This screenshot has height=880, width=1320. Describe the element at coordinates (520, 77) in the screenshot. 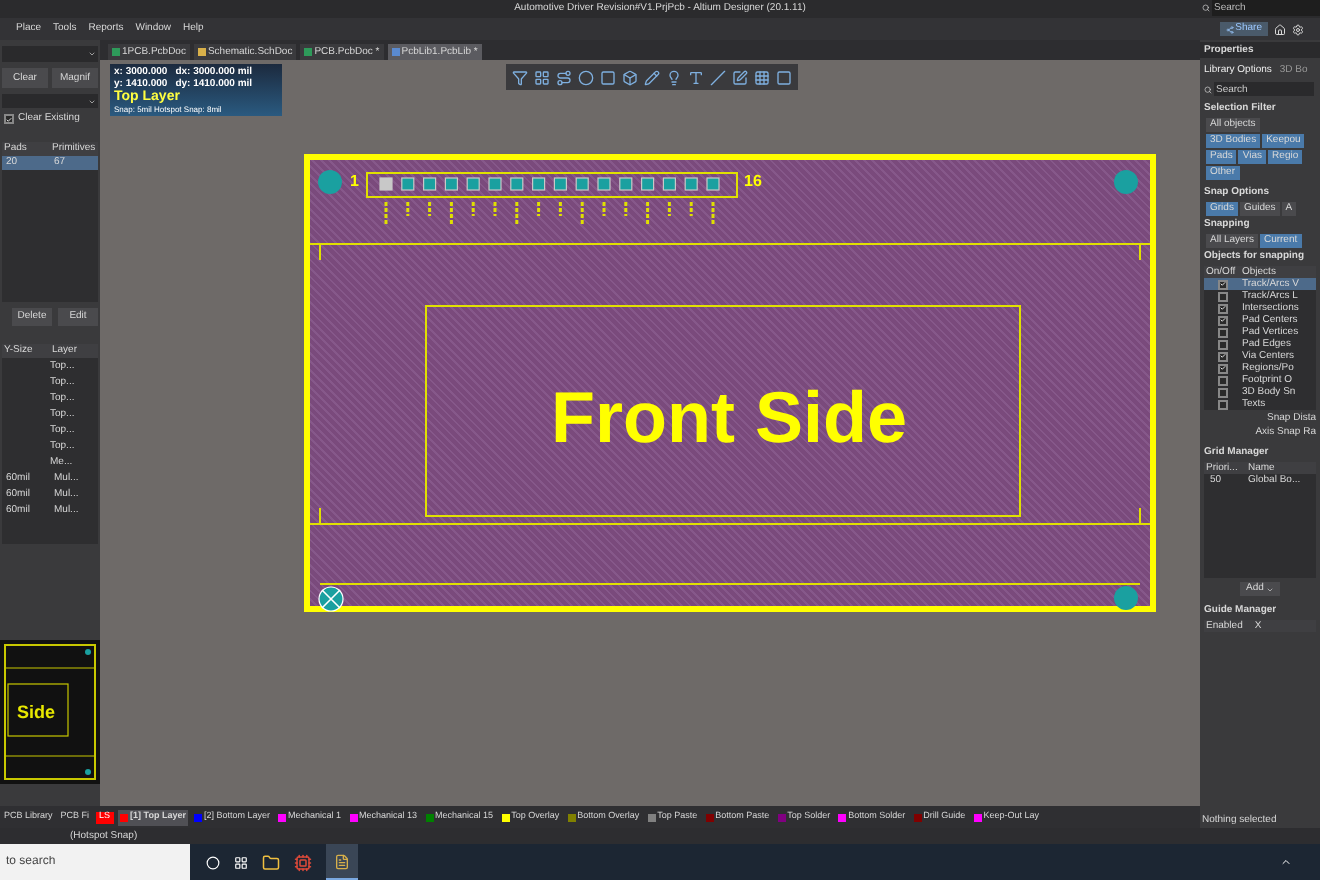

I see `filter-icon` at that location.